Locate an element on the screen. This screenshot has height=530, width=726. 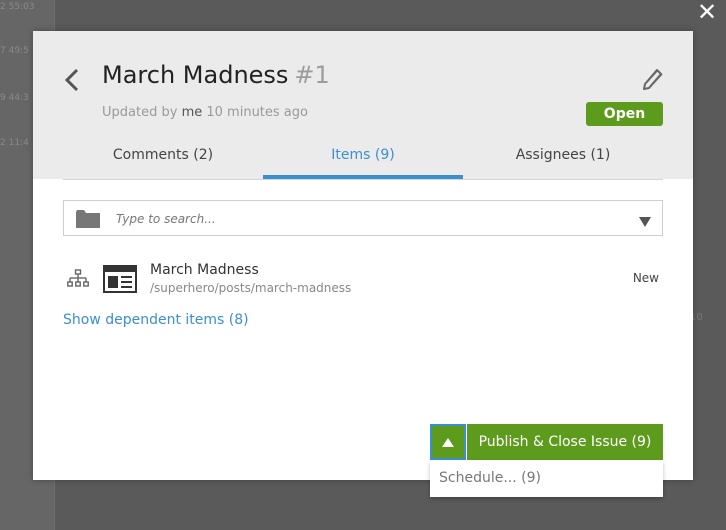
show-dependent-items-link: Show dependent items (8) is located at coordinates (156, 320).